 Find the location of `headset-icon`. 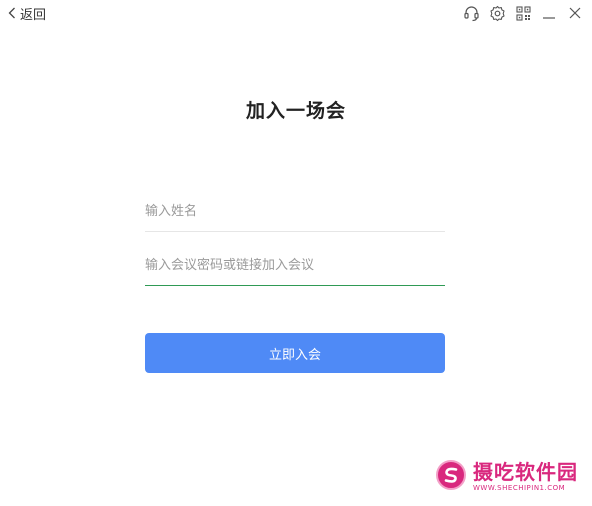

headset-icon is located at coordinates (471, 13).